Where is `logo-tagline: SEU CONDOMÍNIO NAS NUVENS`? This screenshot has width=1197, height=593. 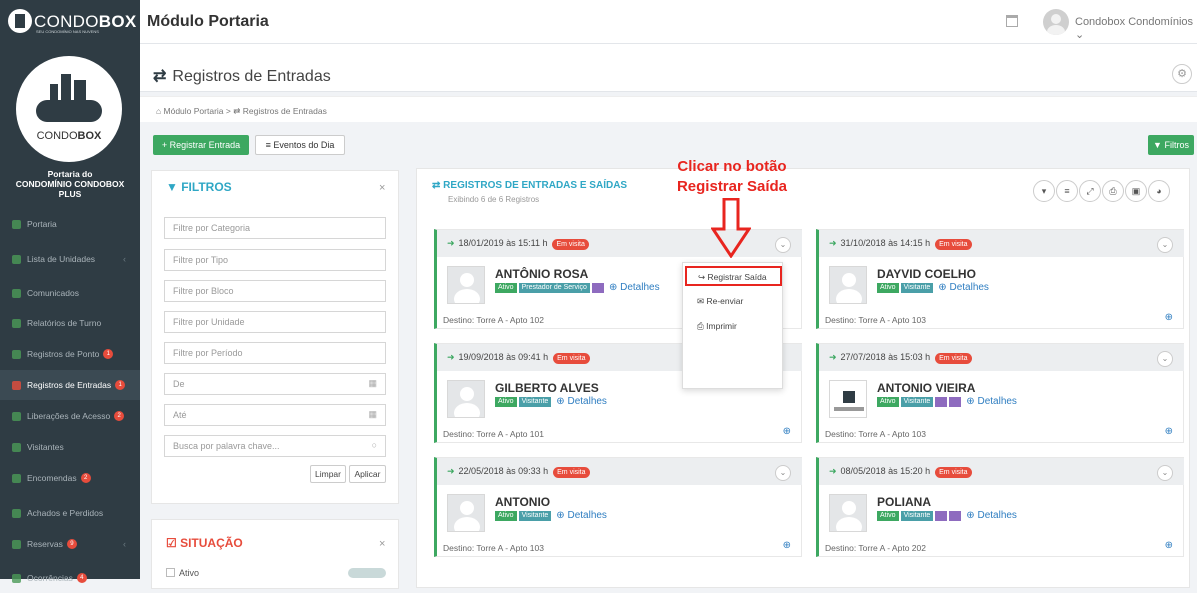 logo-tagline: SEU CONDOMÍNIO NAS NUVENS is located at coordinates (67, 31).